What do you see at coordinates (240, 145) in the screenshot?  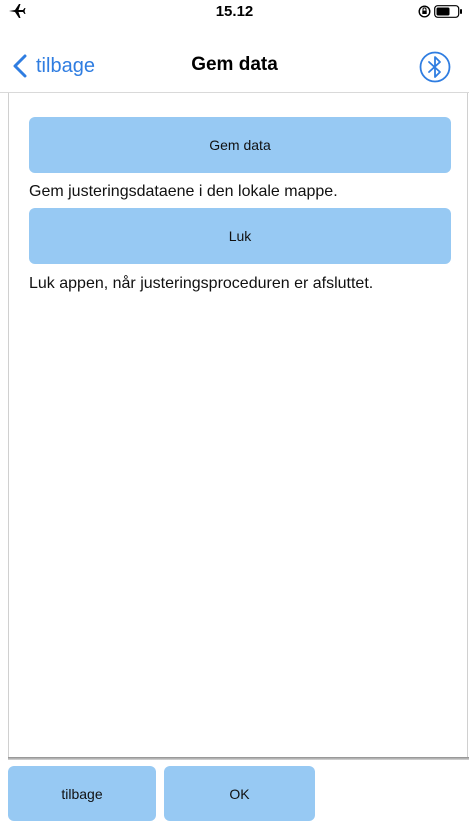 I see `save-data-button: Gem data` at bounding box center [240, 145].